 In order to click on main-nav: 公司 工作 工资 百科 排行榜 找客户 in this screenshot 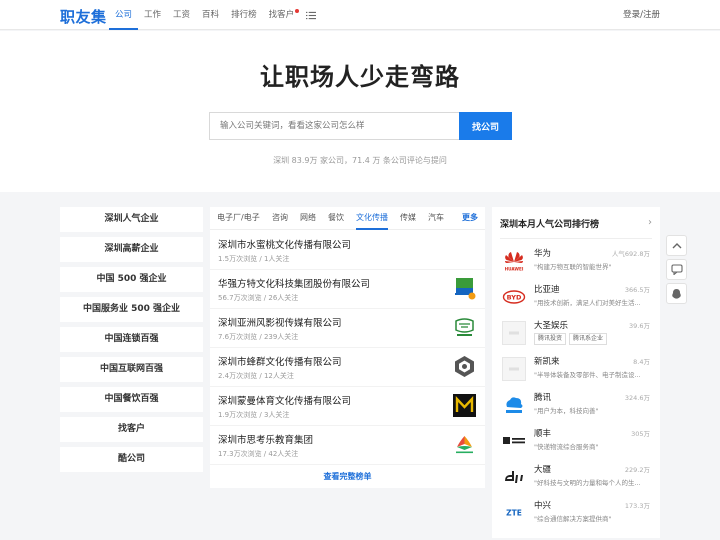, I will do `click(215, 15)`.